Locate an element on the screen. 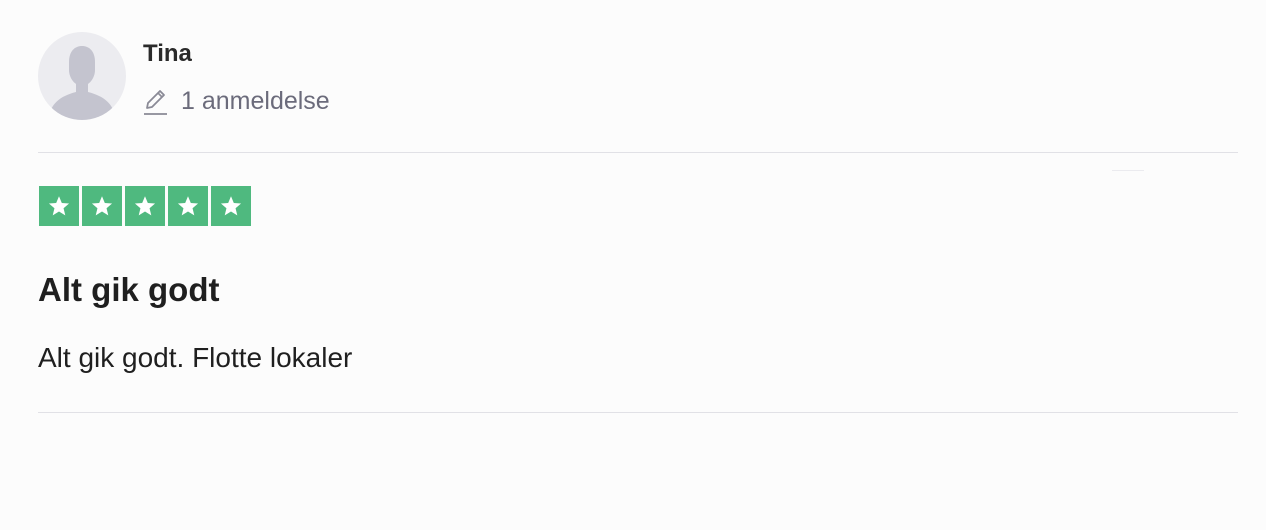 Image resolution: width=1266 pixels, height=530 pixels. review-count: 1 anmeldelse is located at coordinates (236, 101).